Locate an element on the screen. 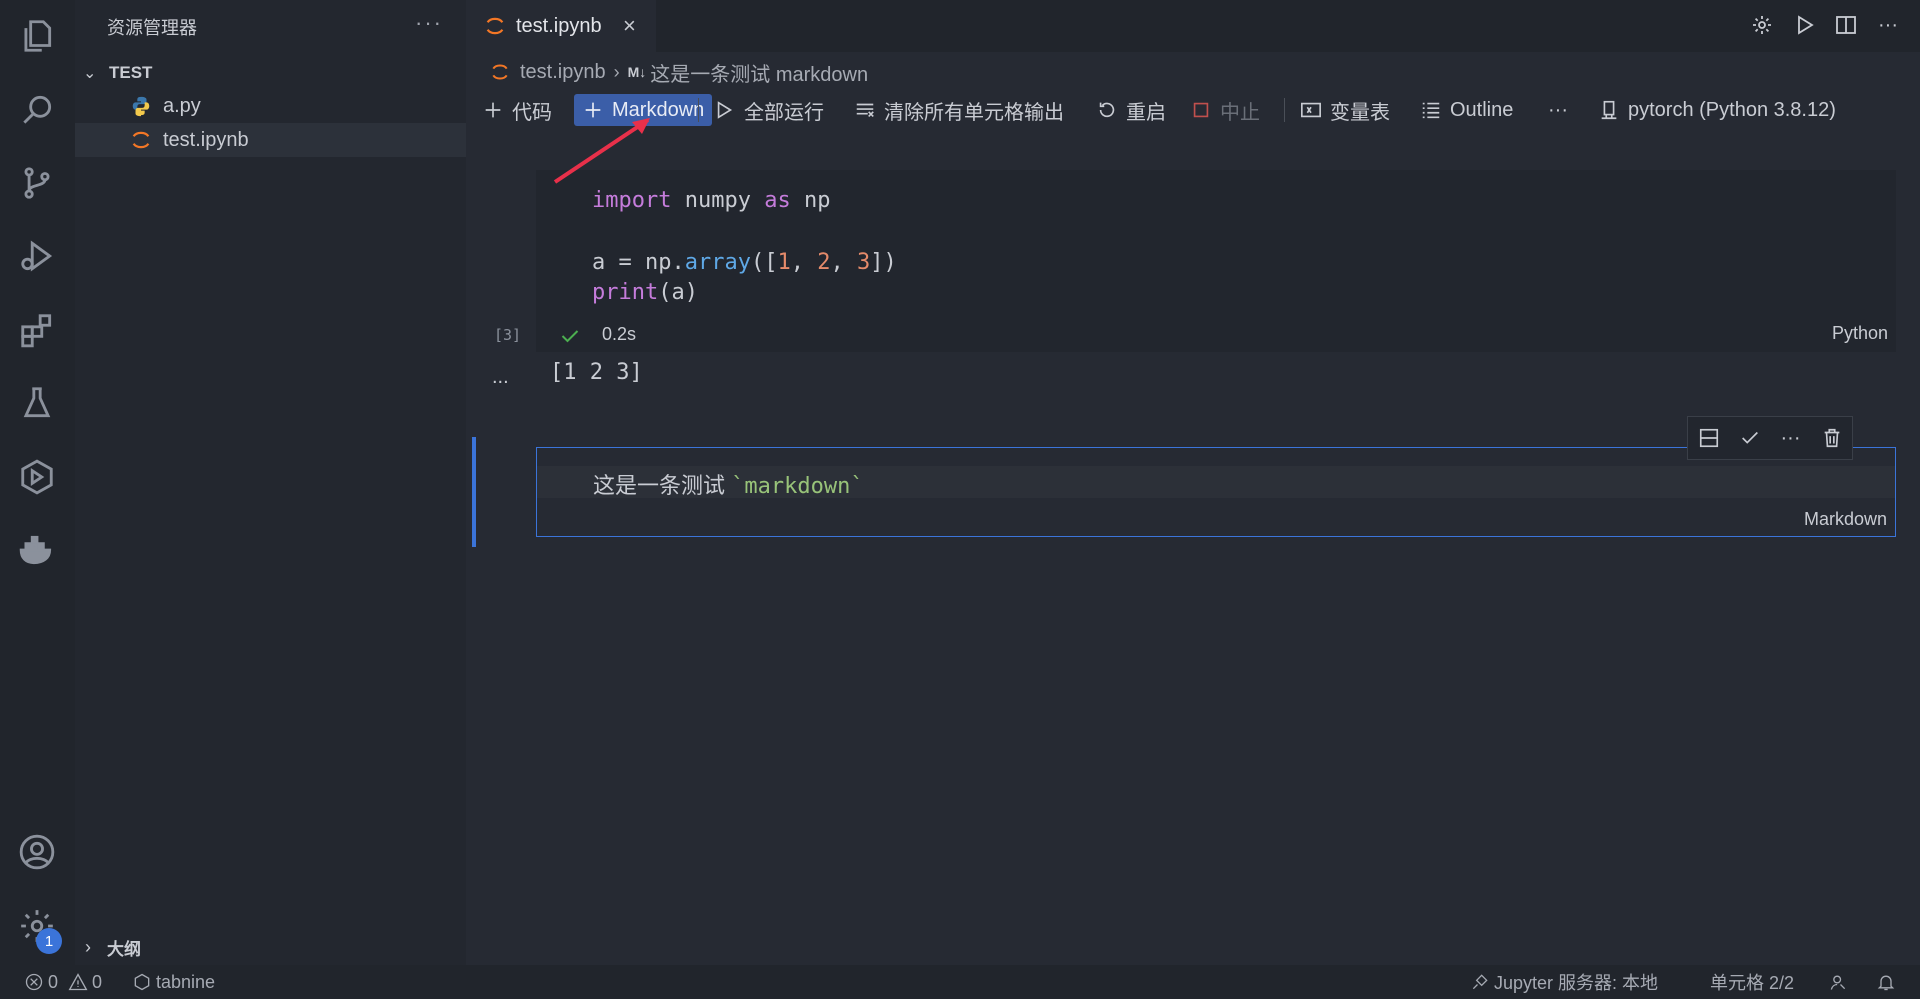 This screenshot has height=999, width=1920. clear-outputs-icon is located at coordinates (865, 110).